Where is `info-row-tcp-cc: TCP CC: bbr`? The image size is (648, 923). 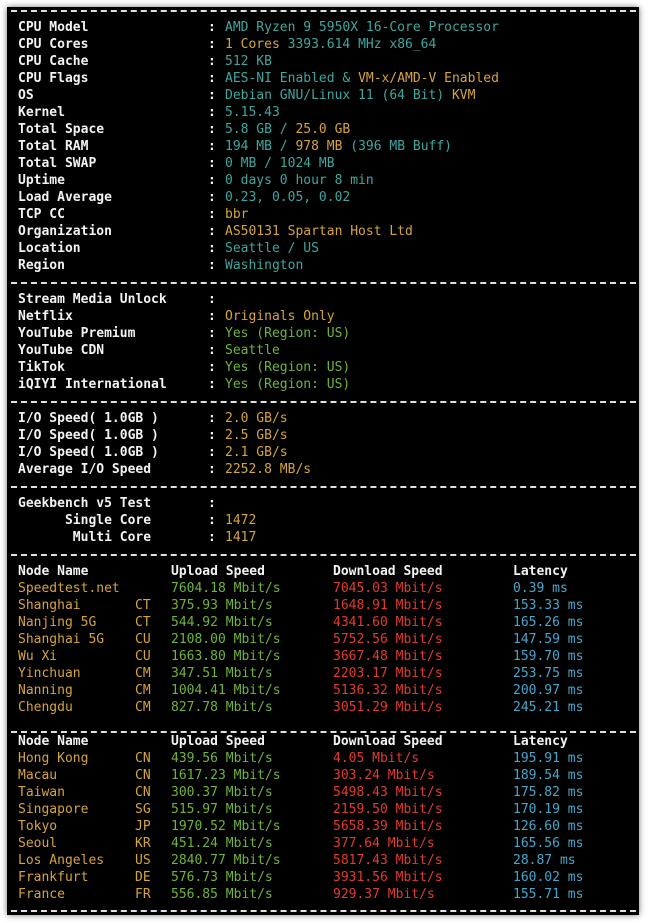
info-row-tcp-cc: TCP CC: bbr is located at coordinates (325, 214).